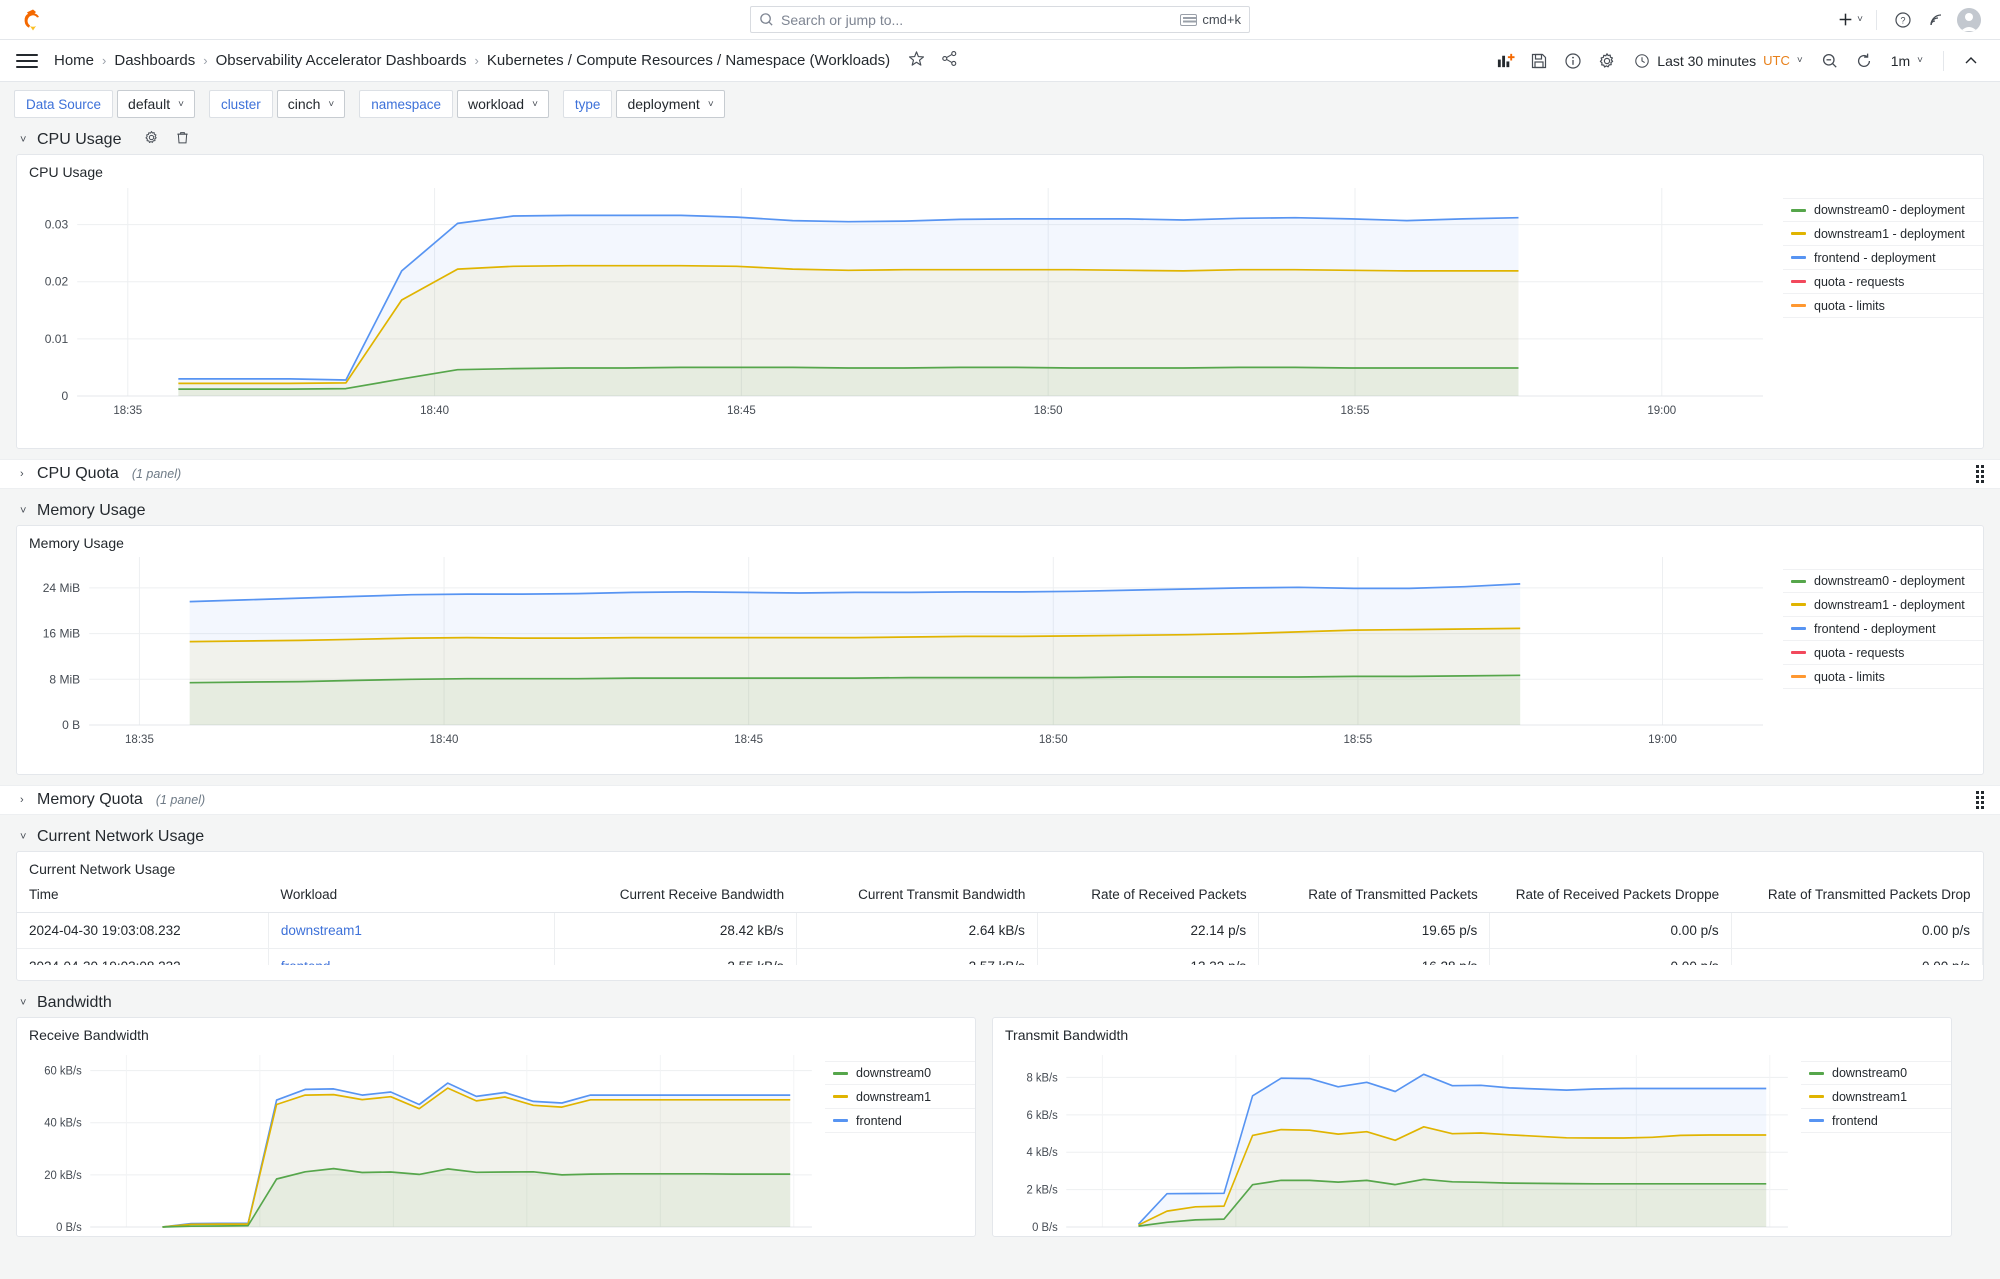  What do you see at coordinates (1876, 1138) in the screenshot?
I see `legend-transmit-bandwidth: downstream0 downstream1 frontend` at bounding box center [1876, 1138].